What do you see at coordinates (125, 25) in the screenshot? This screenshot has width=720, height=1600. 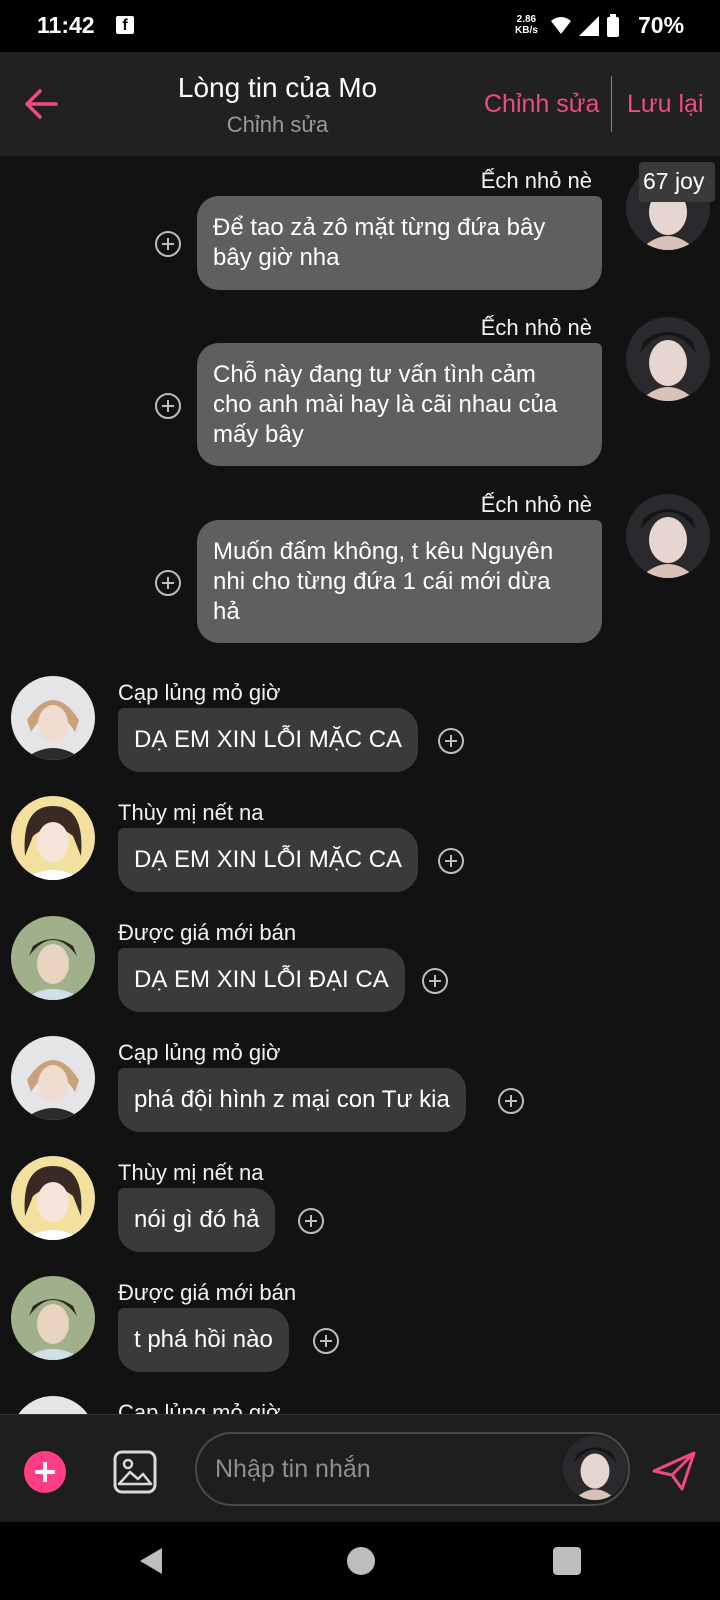 I see `facebook-icon: f` at bounding box center [125, 25].